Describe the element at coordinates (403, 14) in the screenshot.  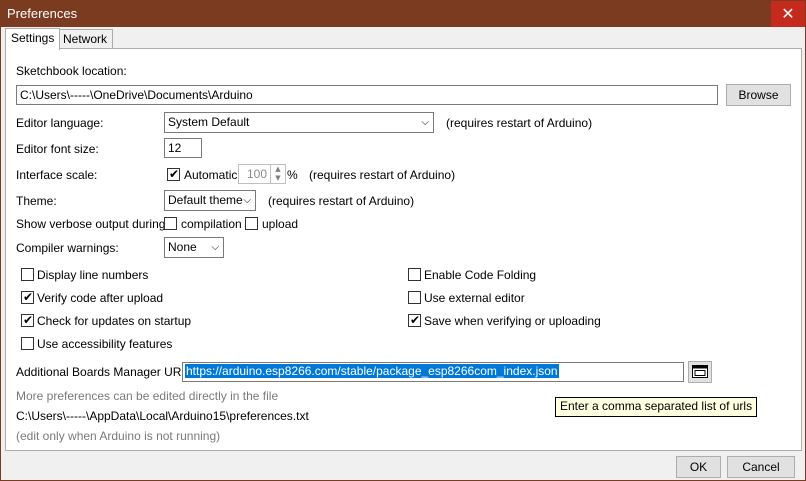
I see `title-bar: Preferences ✕` at that location.